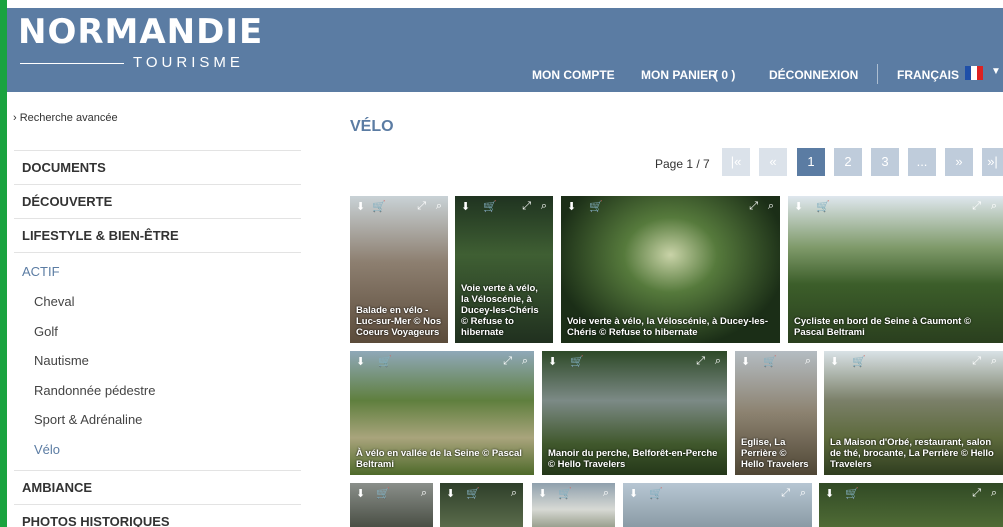  Describe the element at coordinates (724, 75) in the screenshot. I see `nav-cart-count: ( 0 )` at that location.